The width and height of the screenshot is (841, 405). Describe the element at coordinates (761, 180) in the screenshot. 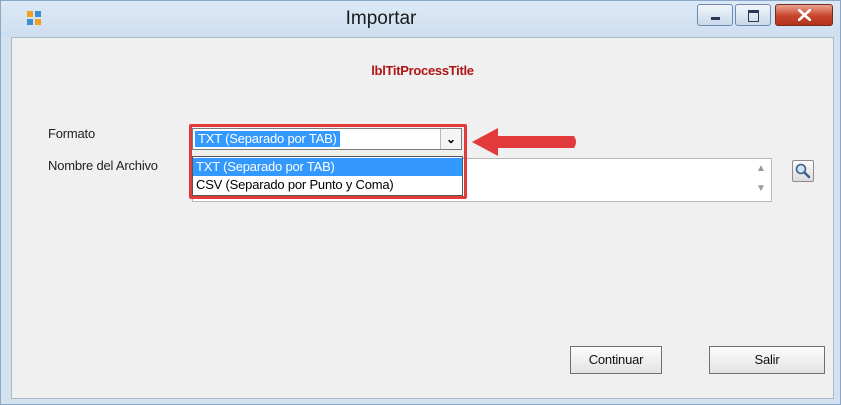

I see `filename-scrollbar: ▲ ▼` at that location.